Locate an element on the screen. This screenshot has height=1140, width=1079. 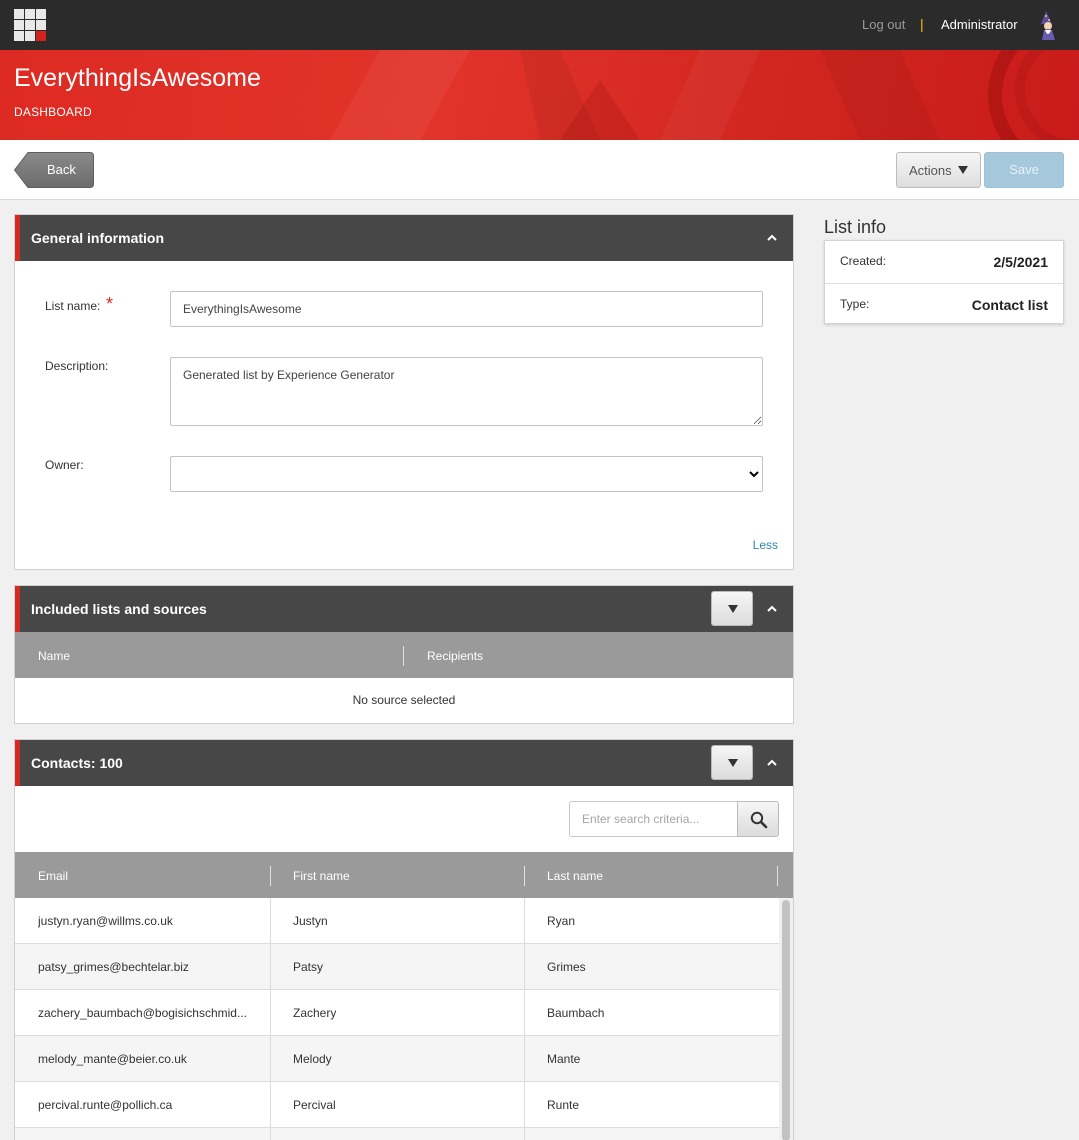
cell-last-name: Baumbach is located at coordinates (576, 1013).